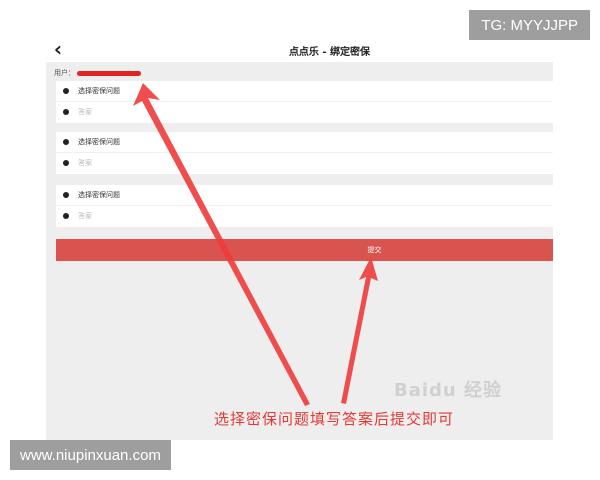  I want to click on annotation-text: 选择密保问题填写答案后提交即可, so click(334, 419).